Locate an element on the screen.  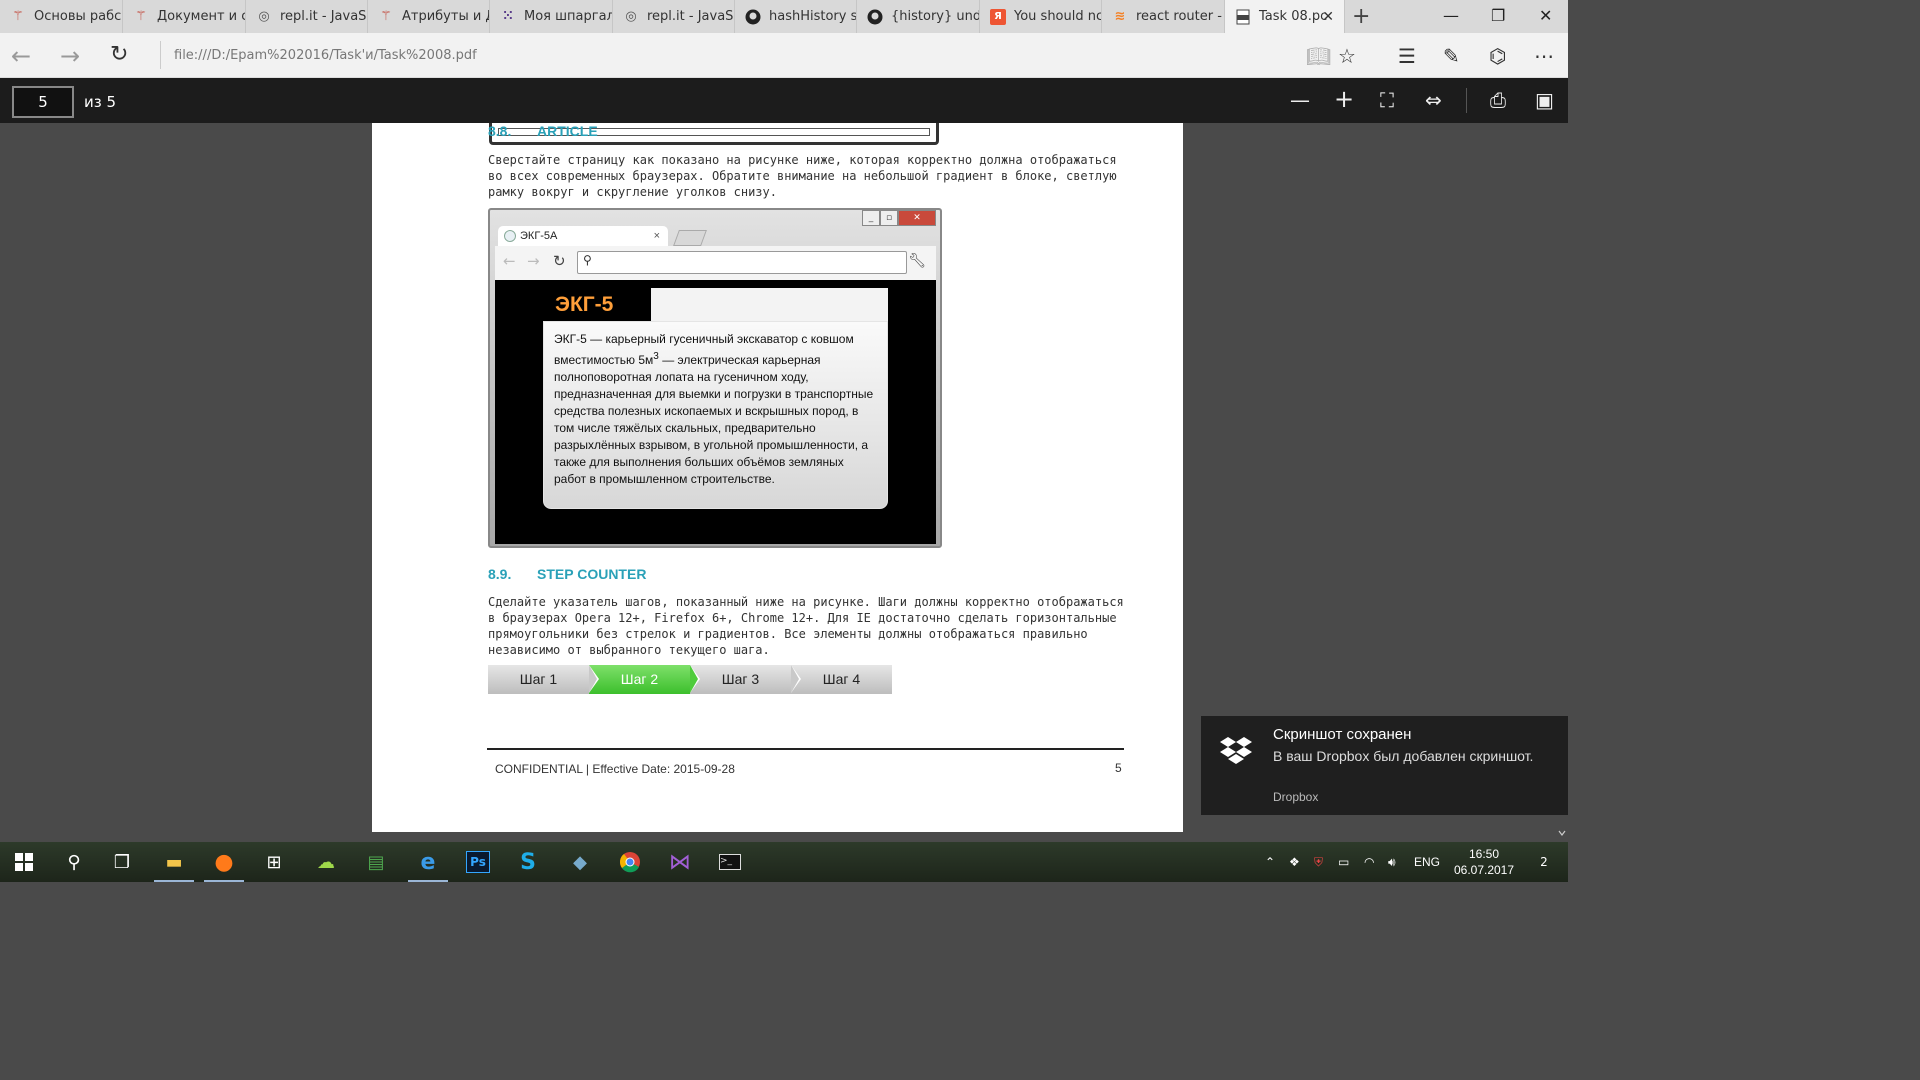
file-explorer-icon: ▬ is located at coordinates (174, 862).